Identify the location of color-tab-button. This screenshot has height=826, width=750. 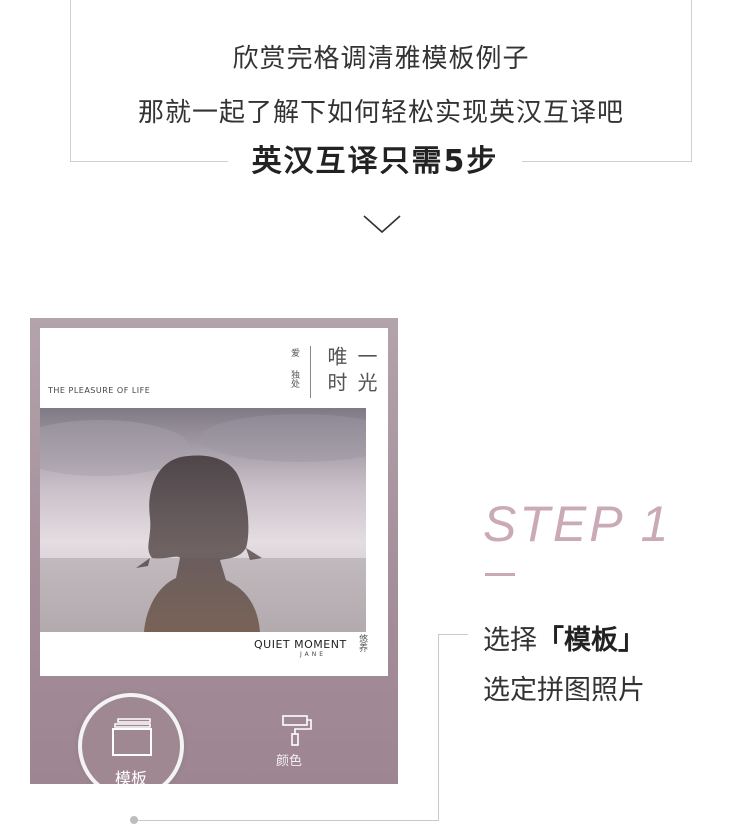
(297, 730).